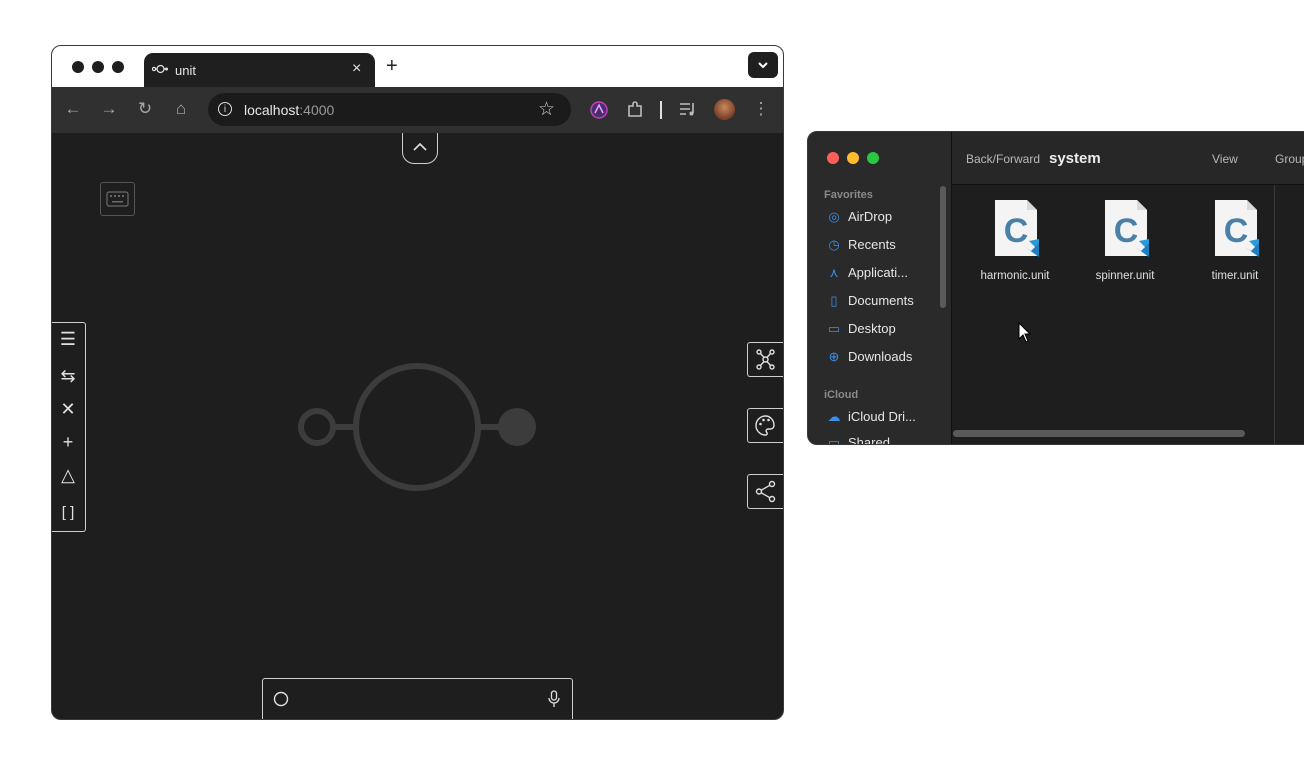 The width and height of the screenshot is (1304, 774). Describe the element at coordinates (73, 109) in the screenshot. I see `back-button: ←` at that location.